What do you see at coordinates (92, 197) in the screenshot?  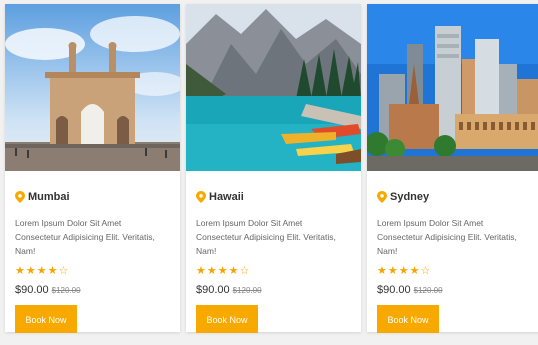 I see `location: Mumbai` at bounding box center [92, 197].